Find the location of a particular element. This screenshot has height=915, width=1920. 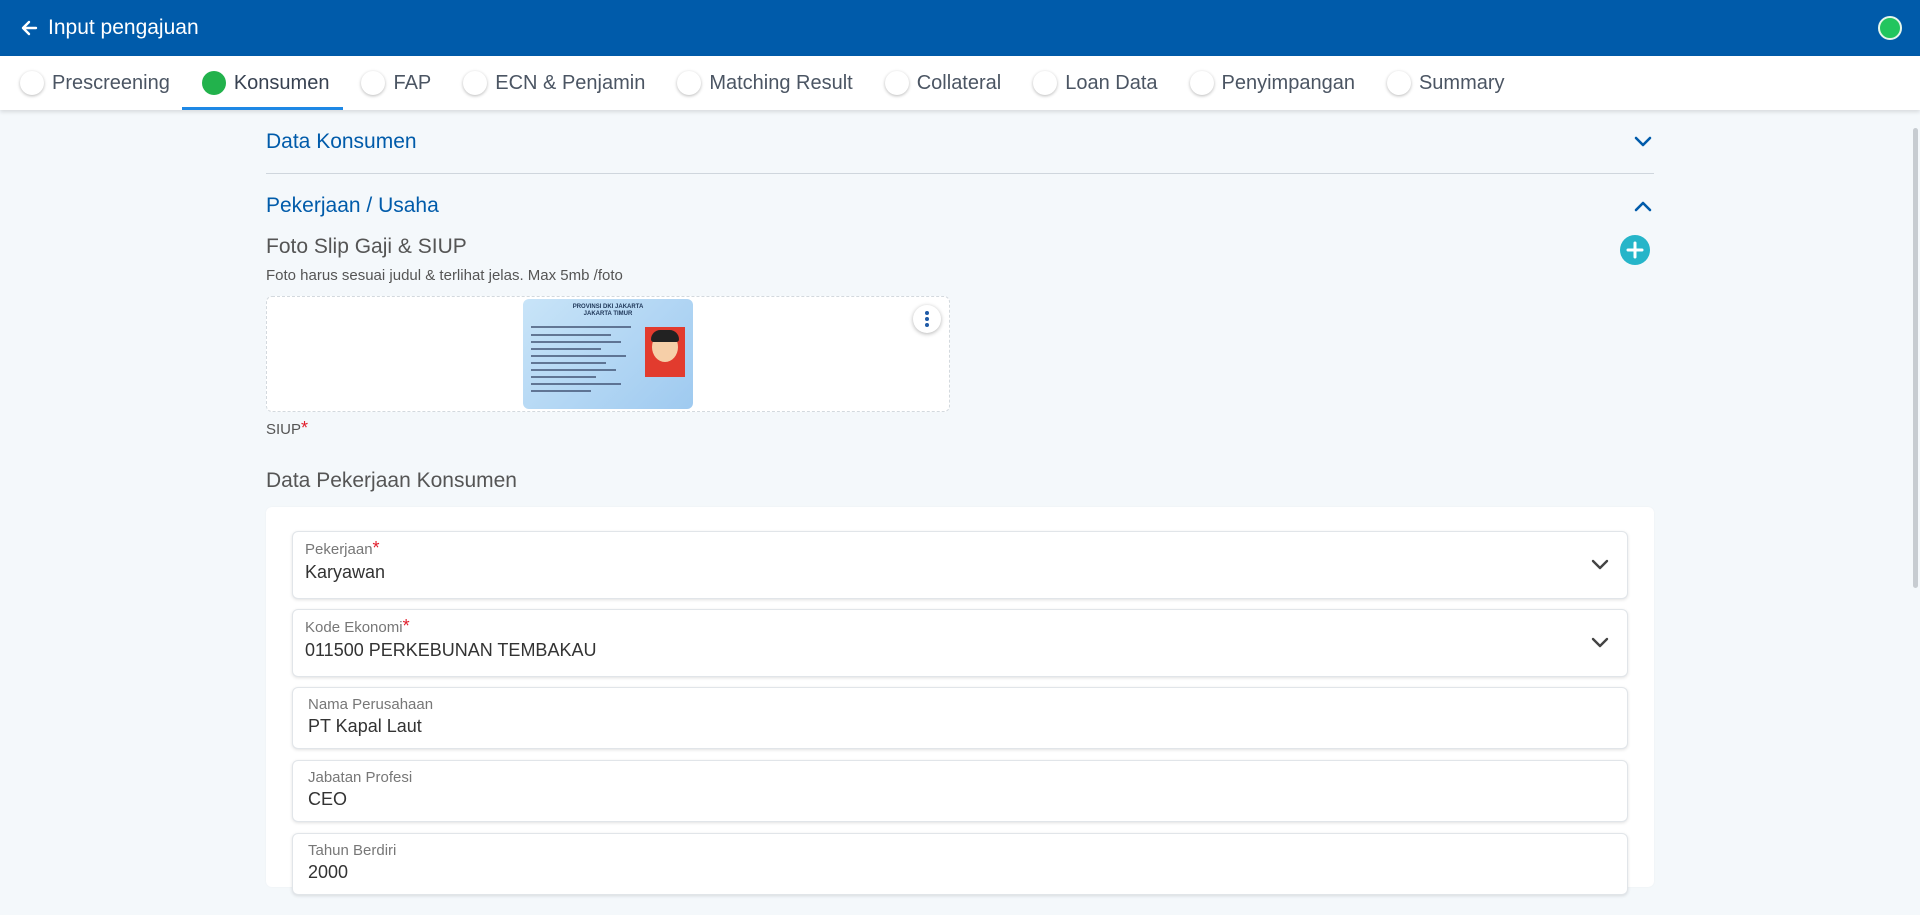

photo-caption: SIUP* is located at coordinates (960, 428).